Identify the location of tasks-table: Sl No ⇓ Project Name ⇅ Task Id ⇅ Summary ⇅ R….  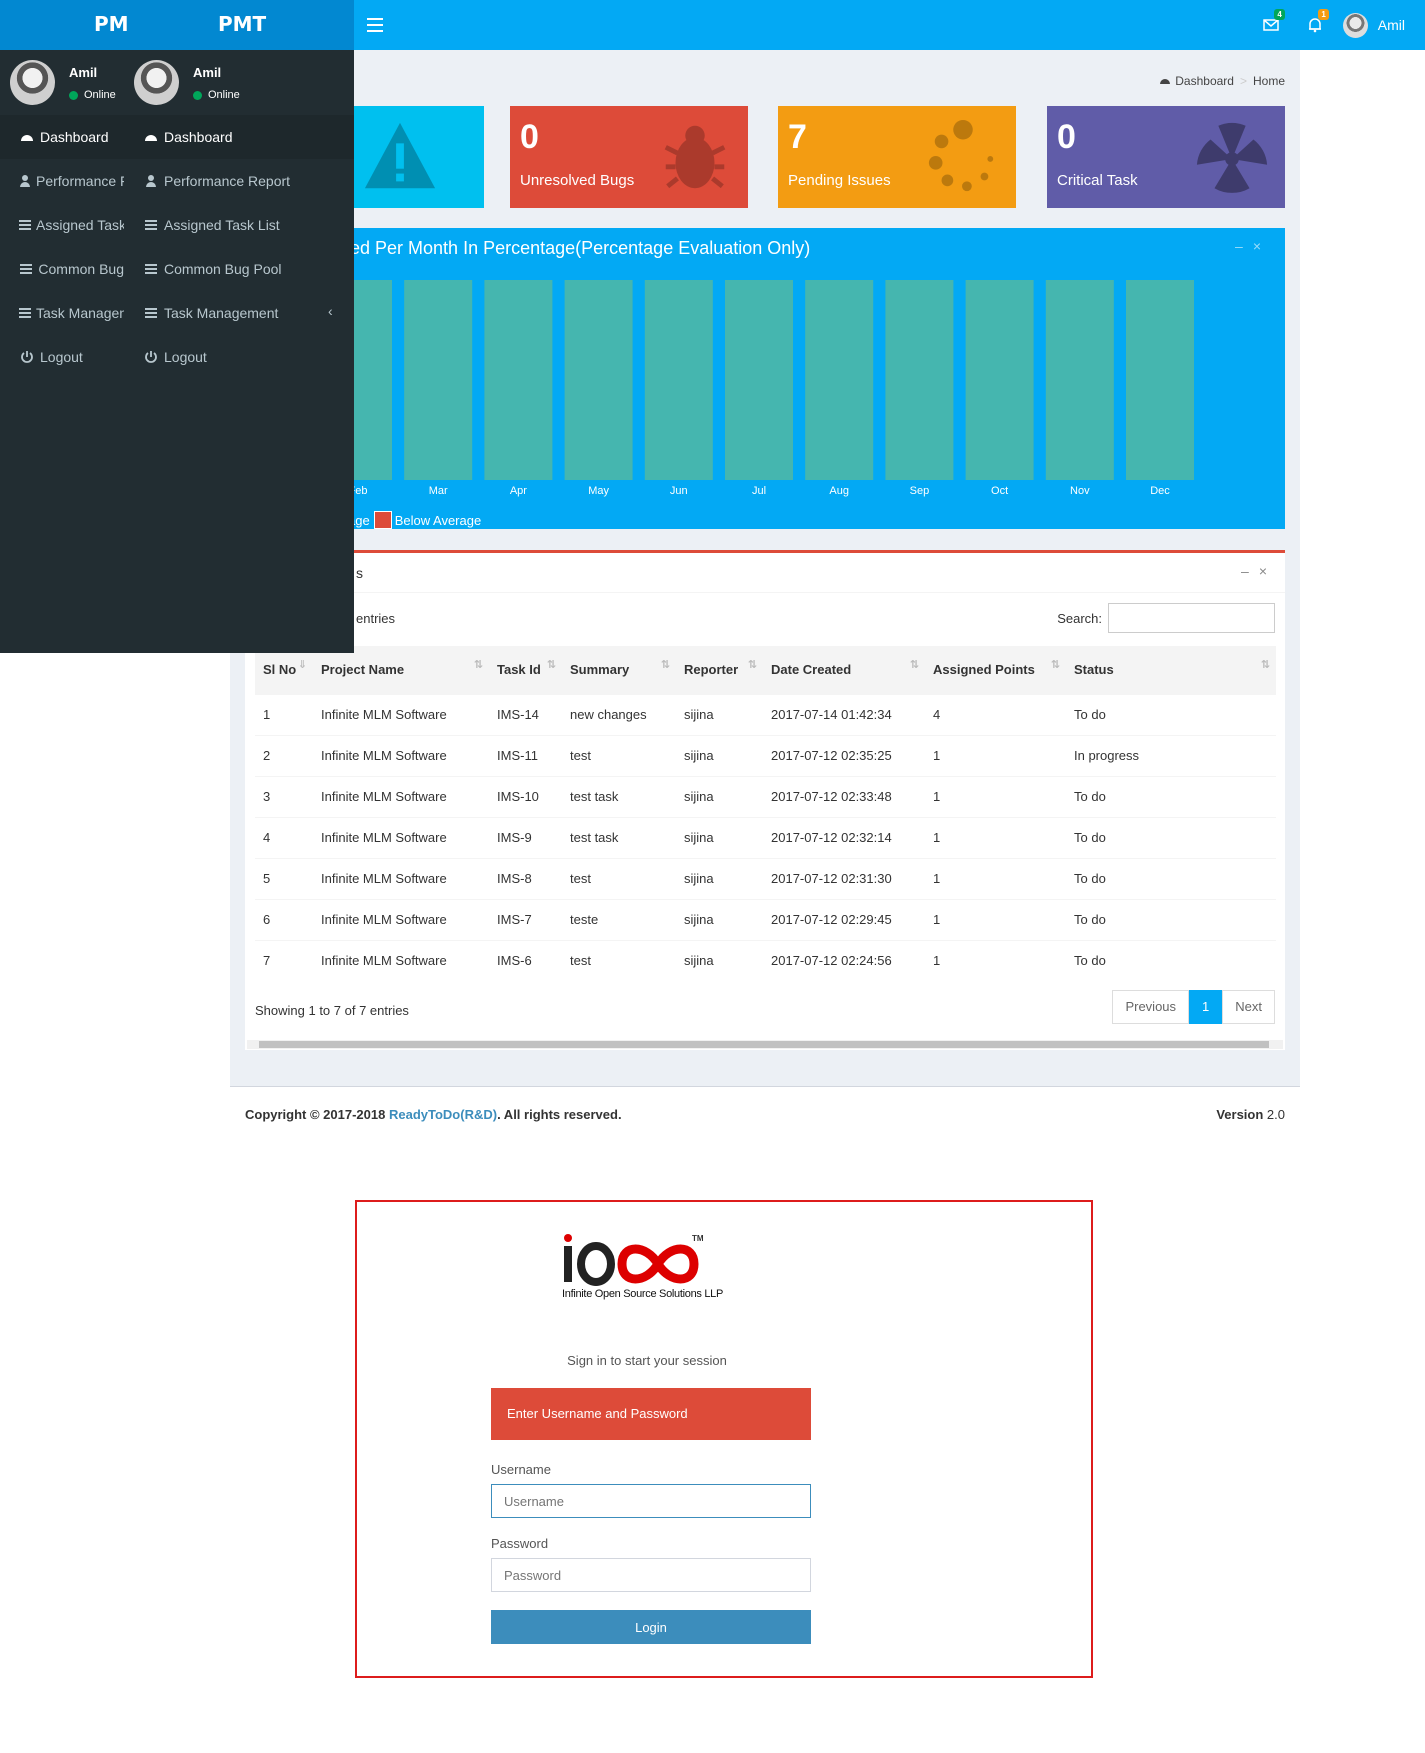
(765, 813).